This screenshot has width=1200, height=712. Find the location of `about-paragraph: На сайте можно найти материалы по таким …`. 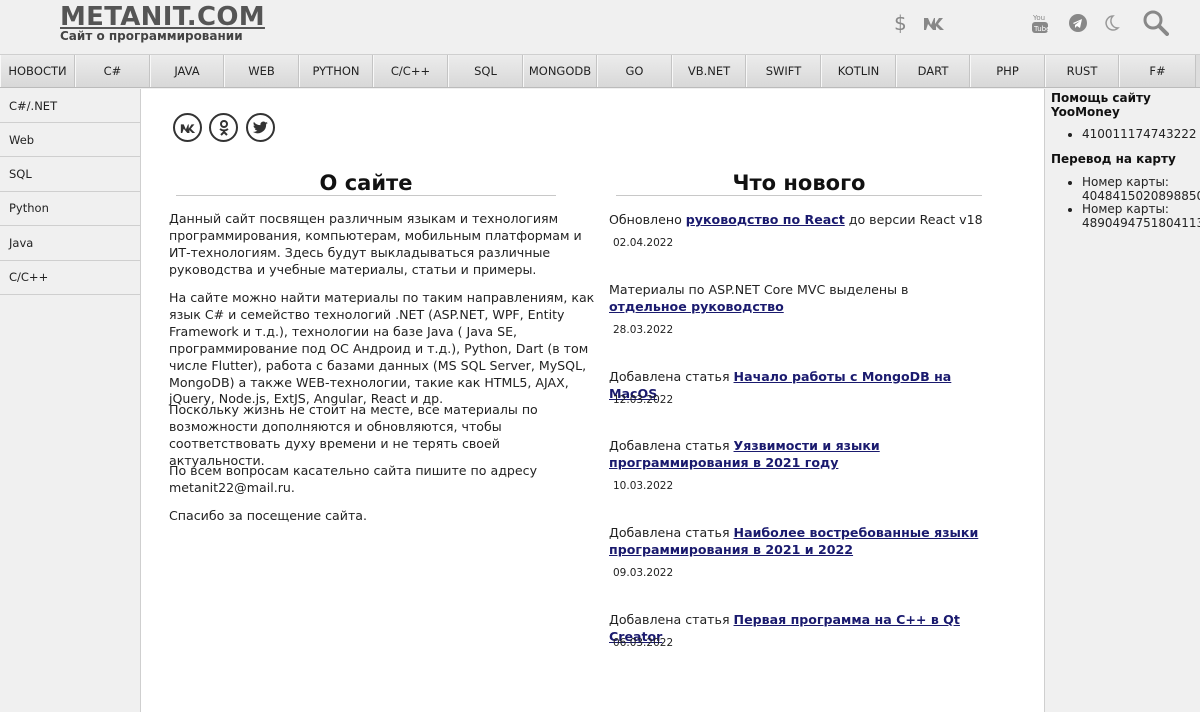

about-paragraph: На сайте можно найти материалы по таким … is located at coordinates (382, 348).